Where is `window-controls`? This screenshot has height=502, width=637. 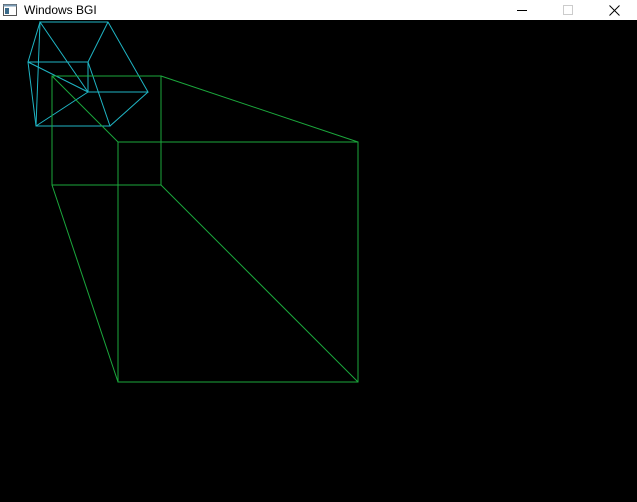 window-controls is located at coordinates (568, 10).